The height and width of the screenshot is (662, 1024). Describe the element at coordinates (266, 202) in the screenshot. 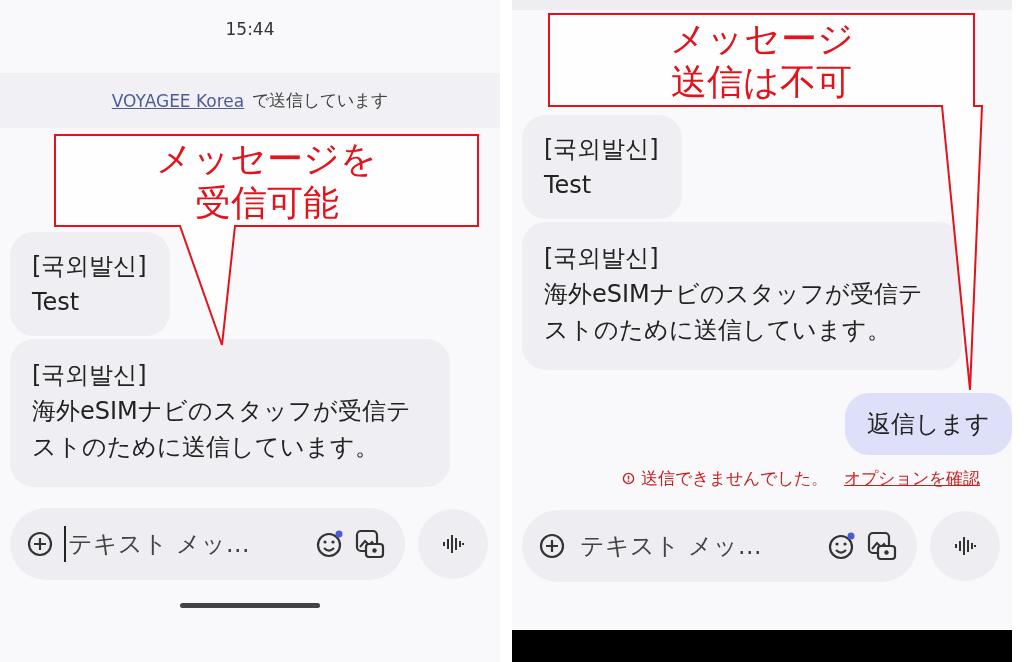

I see `callout-text: 受信可能` at that location.